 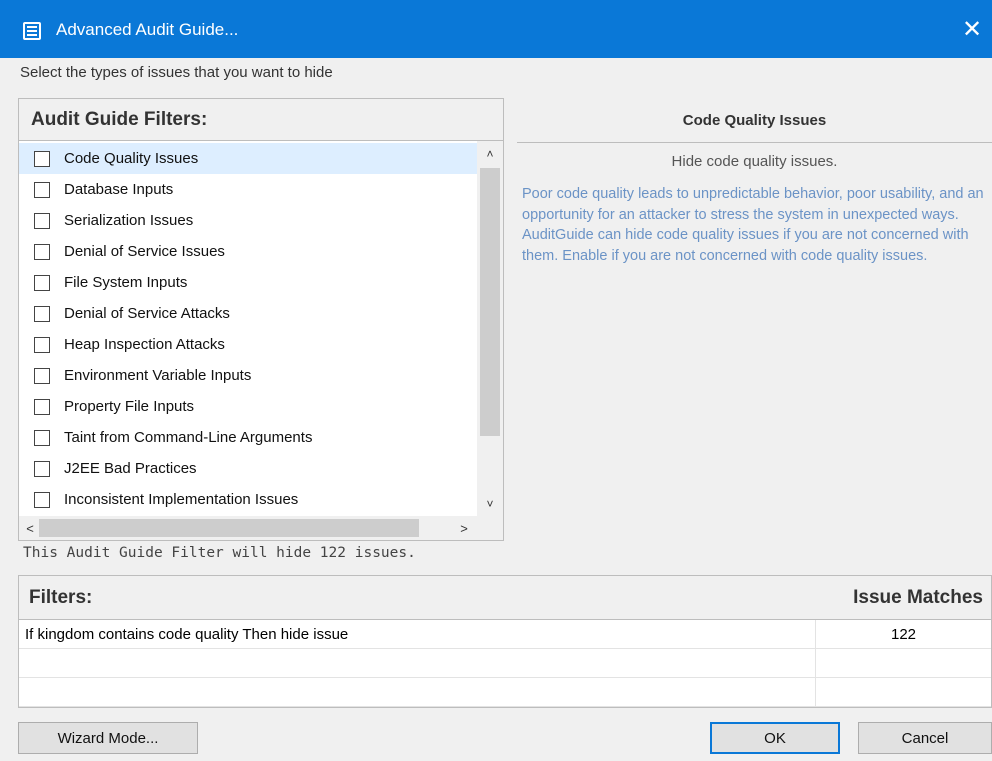 What do you see at coordinates (181, 499) in the screenshot?
I see `filter-label: Inconsistent Implementation Issues` at bounding box center [181, 499].